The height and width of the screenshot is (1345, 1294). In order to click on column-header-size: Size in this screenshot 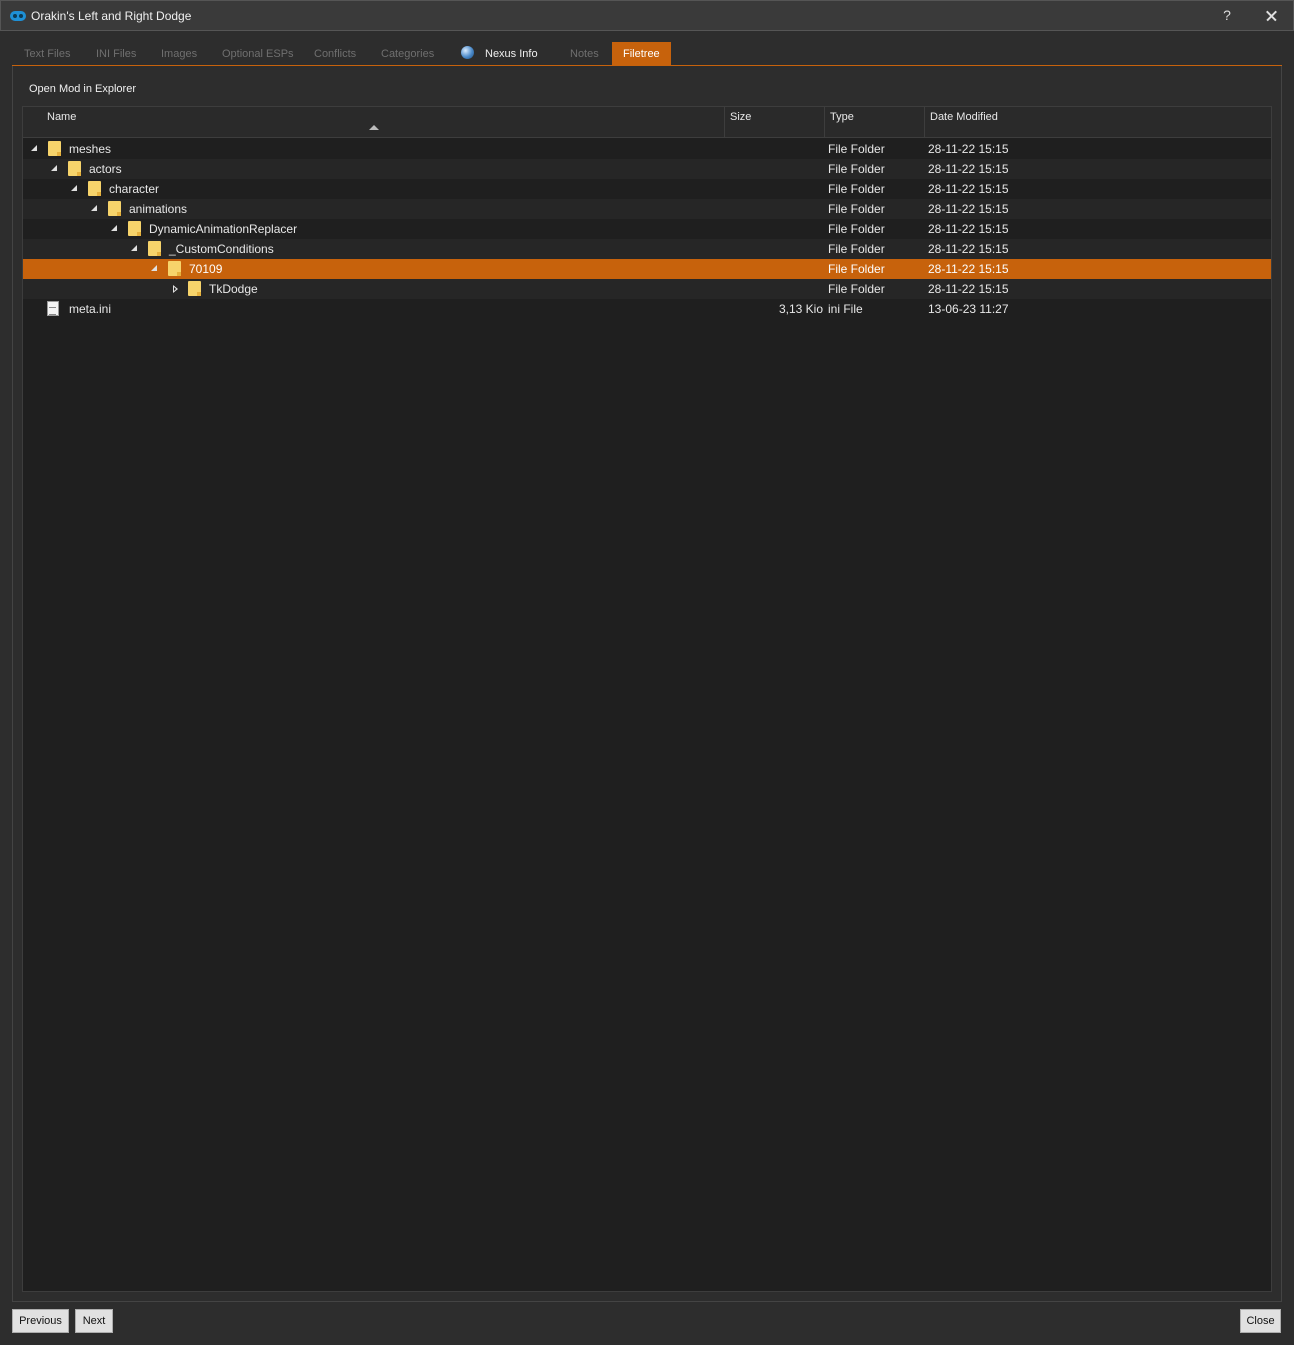, I will do `click(775, 122)`.